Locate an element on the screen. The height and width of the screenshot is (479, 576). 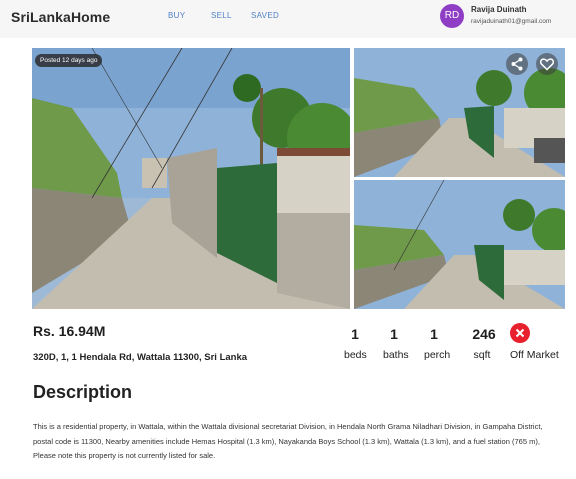
baths-label: baths is located at coordinates (396, 355).